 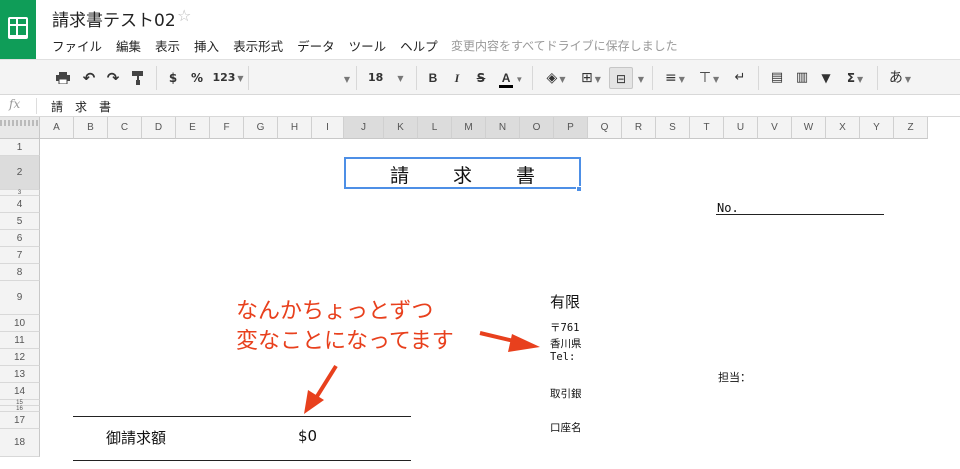 What do you see at coordinates (136, 438) in the screenshot?
I see `total-amount-label: 御請求額` at bounding box center [136, 438].